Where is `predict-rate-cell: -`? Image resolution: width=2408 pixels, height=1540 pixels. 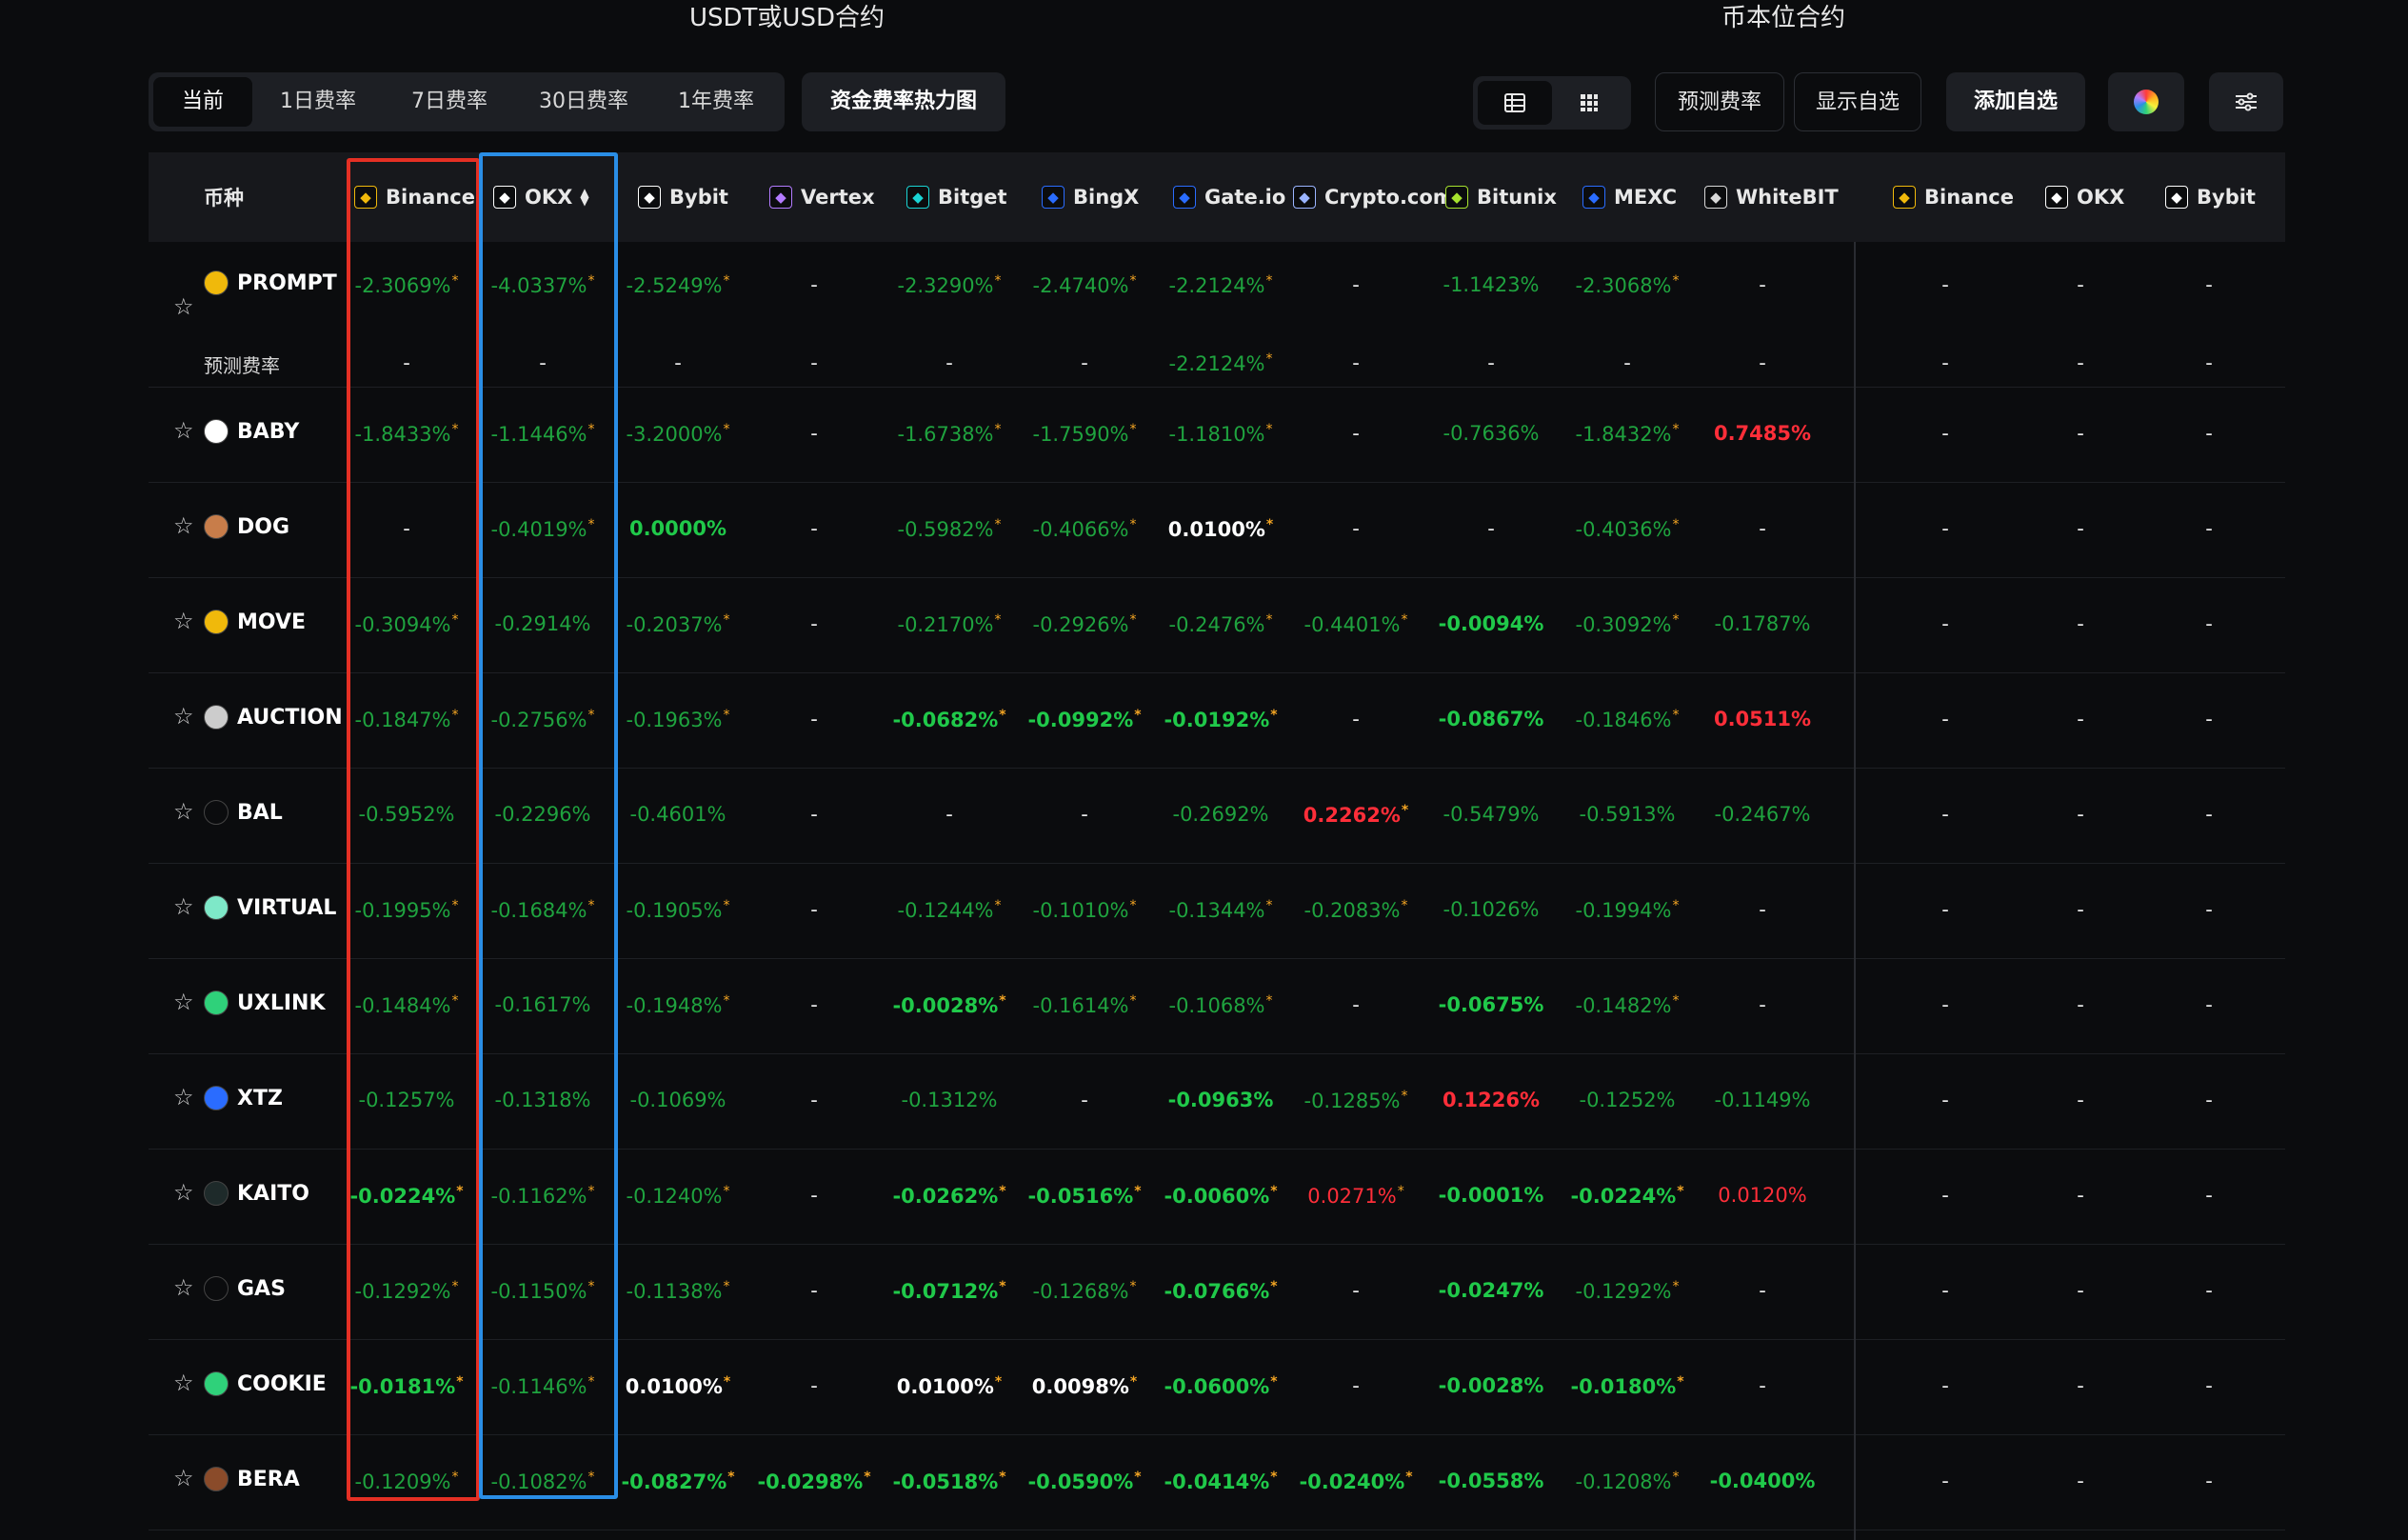 predict-rate-cell: - is located at coordinates (949, 362).